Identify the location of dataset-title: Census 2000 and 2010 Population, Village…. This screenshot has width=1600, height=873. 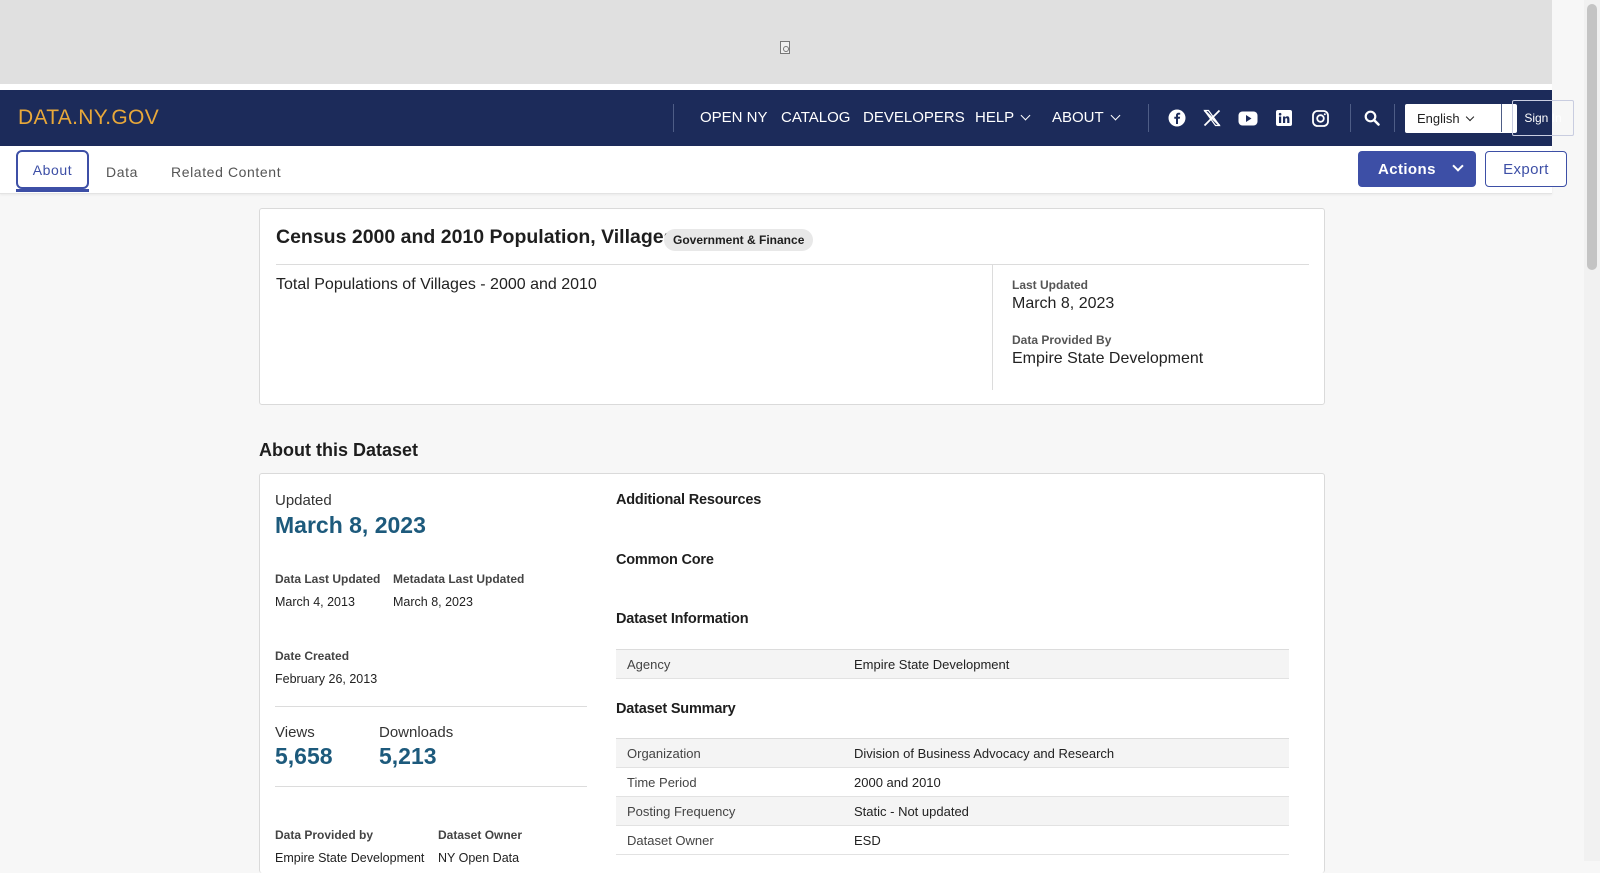
(475, 237).